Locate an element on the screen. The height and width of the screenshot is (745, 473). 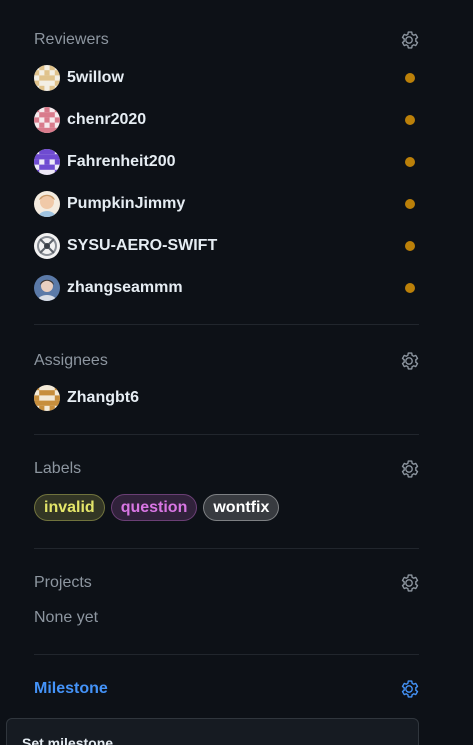
assignees-section: Assignees Zhangbt6 is located at coordinates (226, 384).